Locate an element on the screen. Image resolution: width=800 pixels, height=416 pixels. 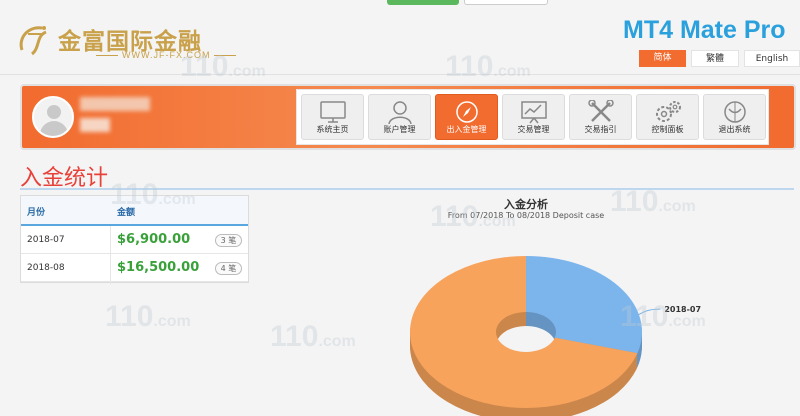
lang-traditional-button: 繁體 is located at coordinates (715, 58).